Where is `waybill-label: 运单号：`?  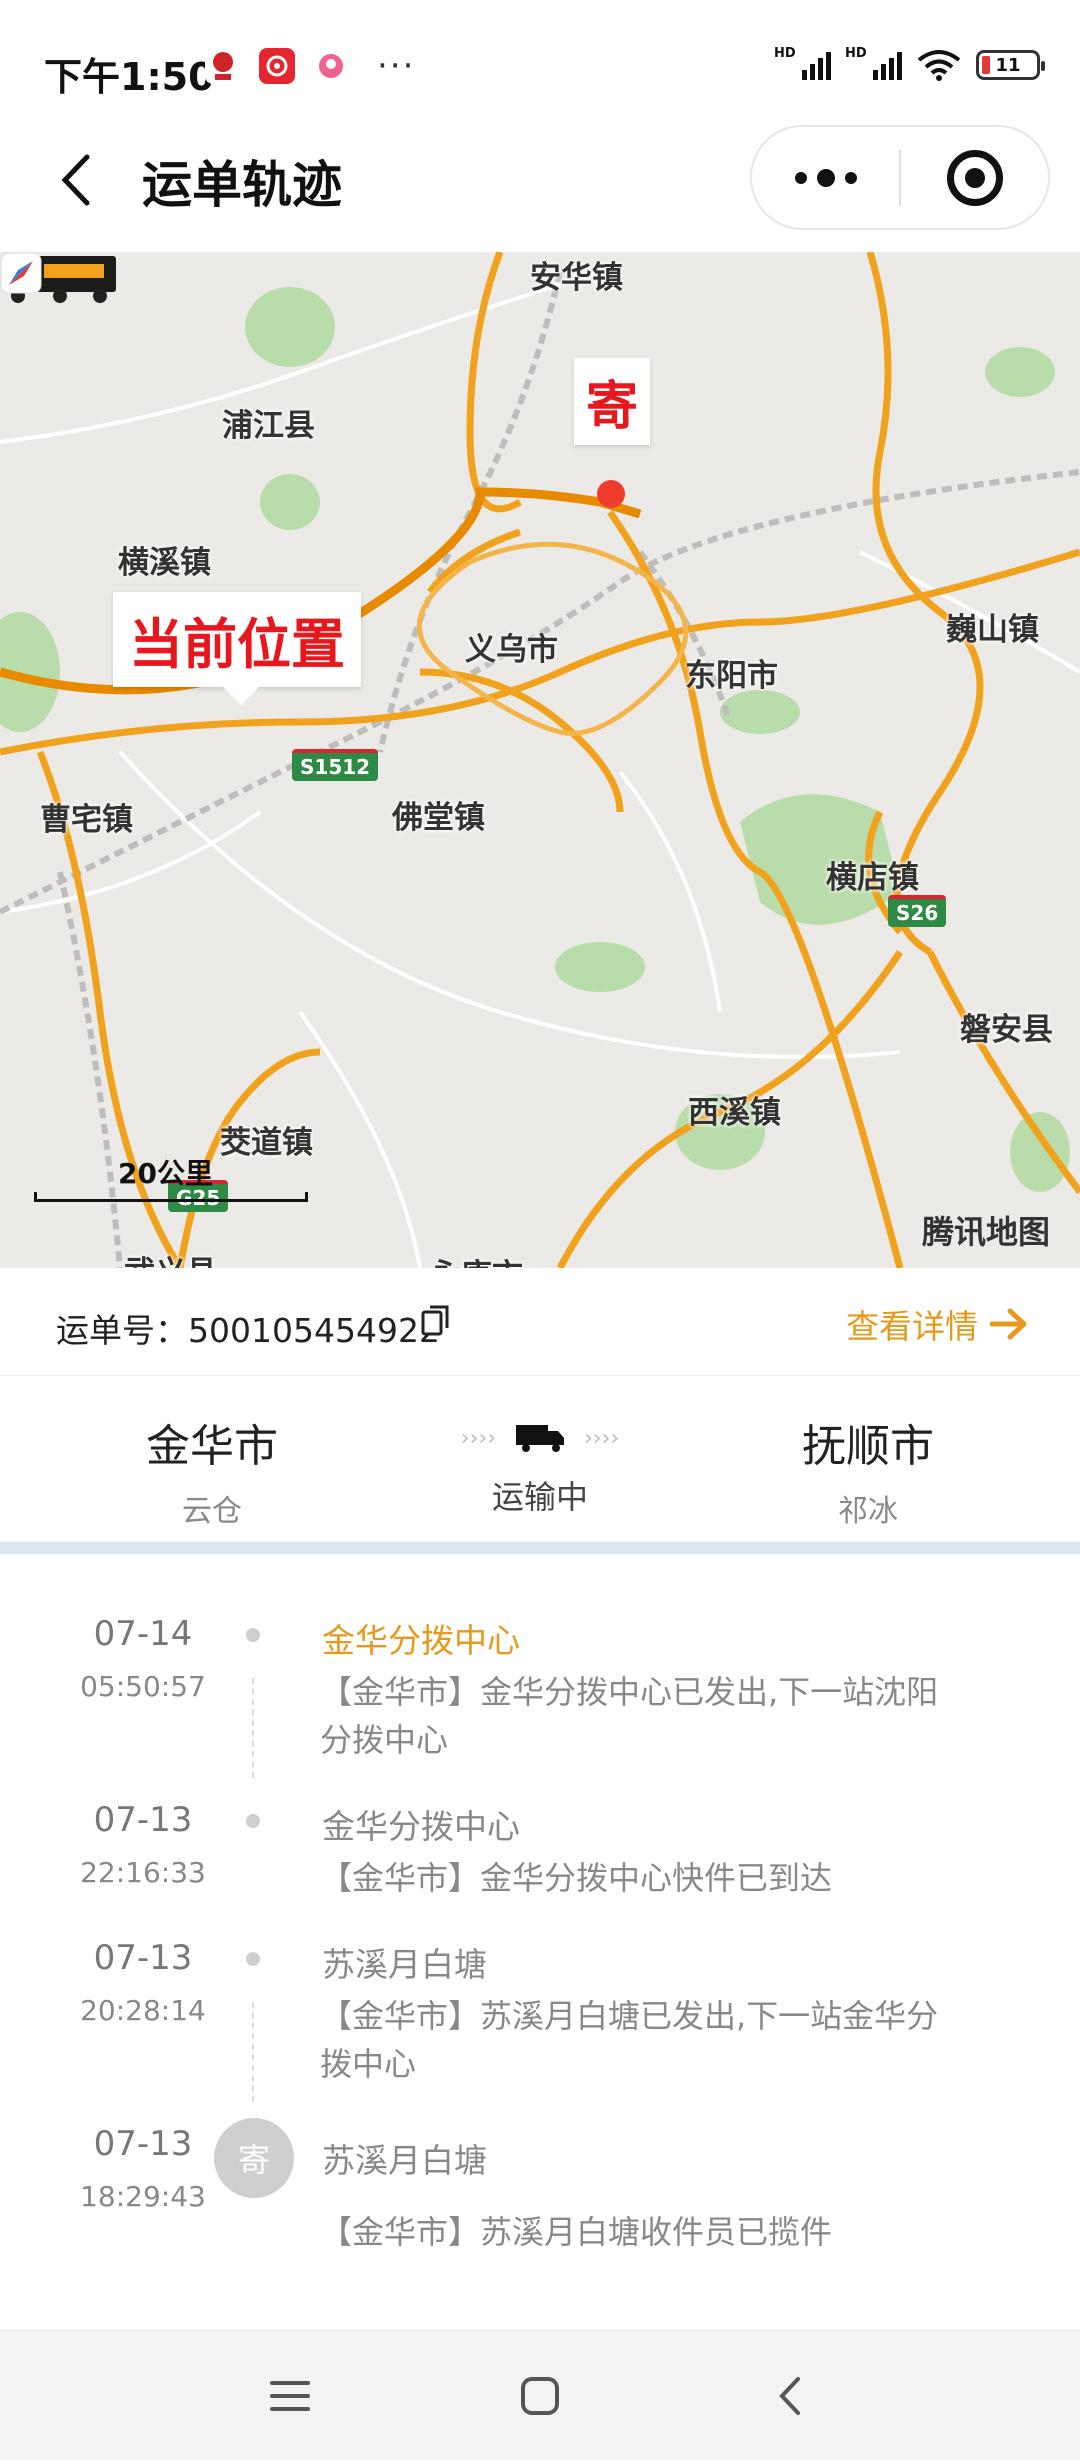
waybill-label: 运单号： is located at coordinates (122, 1330).